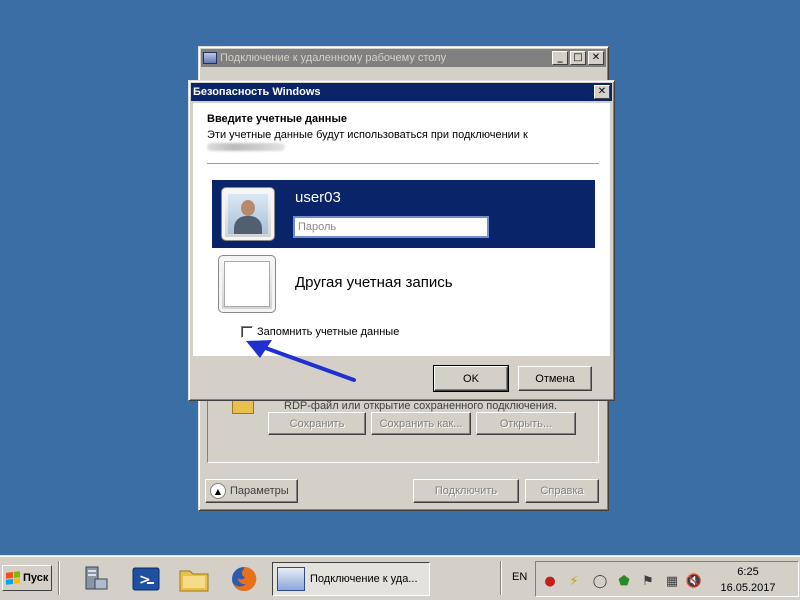 This screenshot has height=600, width=800. I want to click on network-icon: ▦, so click(672, 581).